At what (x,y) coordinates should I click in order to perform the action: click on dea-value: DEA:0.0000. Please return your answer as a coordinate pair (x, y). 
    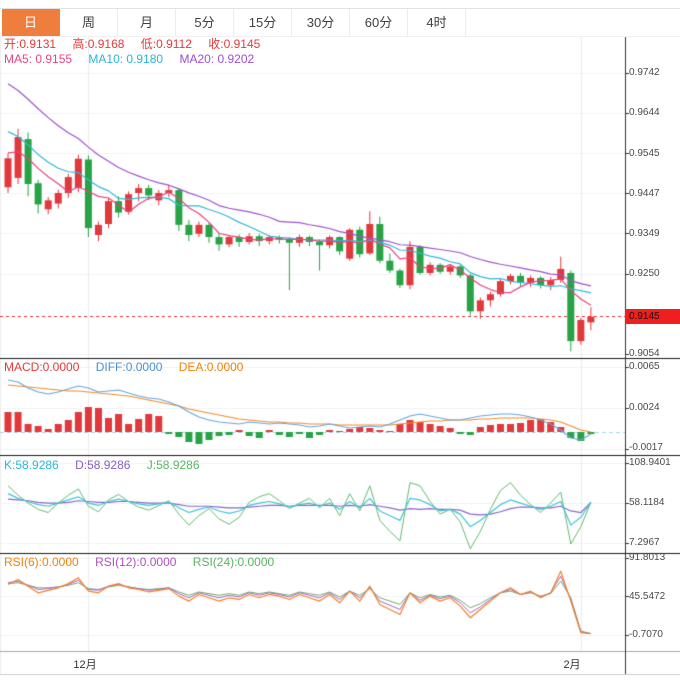
    Looking at the image, I should click on (211, 367).